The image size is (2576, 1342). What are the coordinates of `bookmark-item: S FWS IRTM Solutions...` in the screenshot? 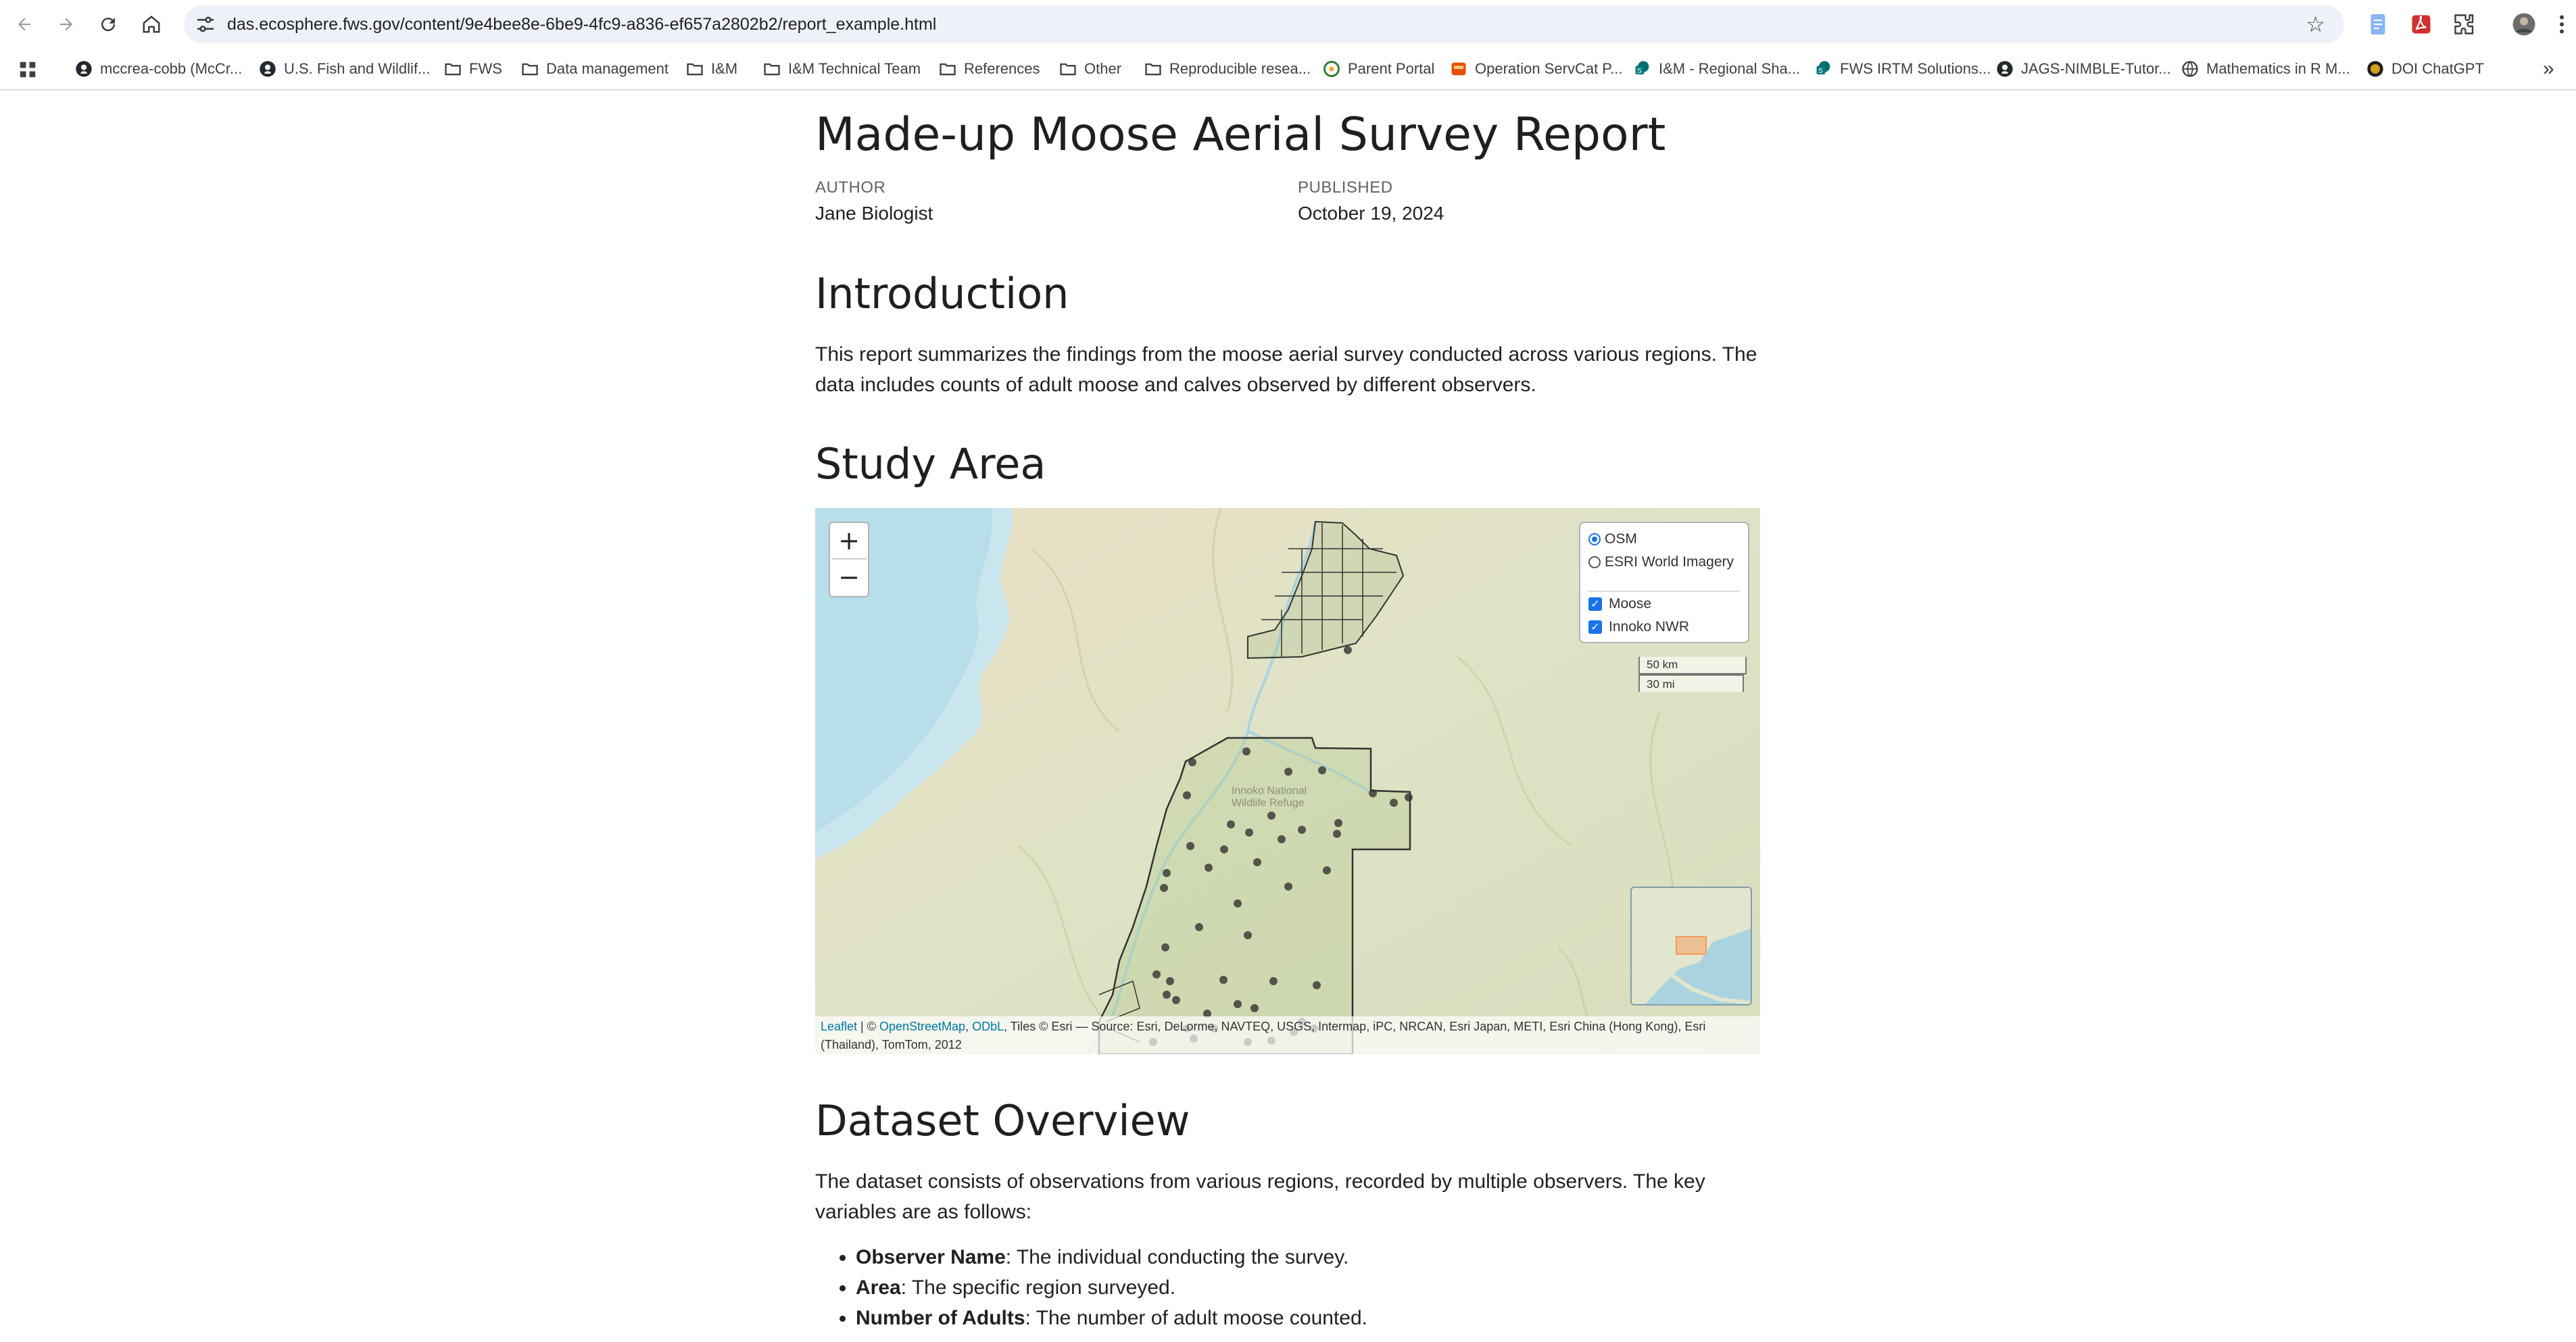 It's located at (1902, 69).